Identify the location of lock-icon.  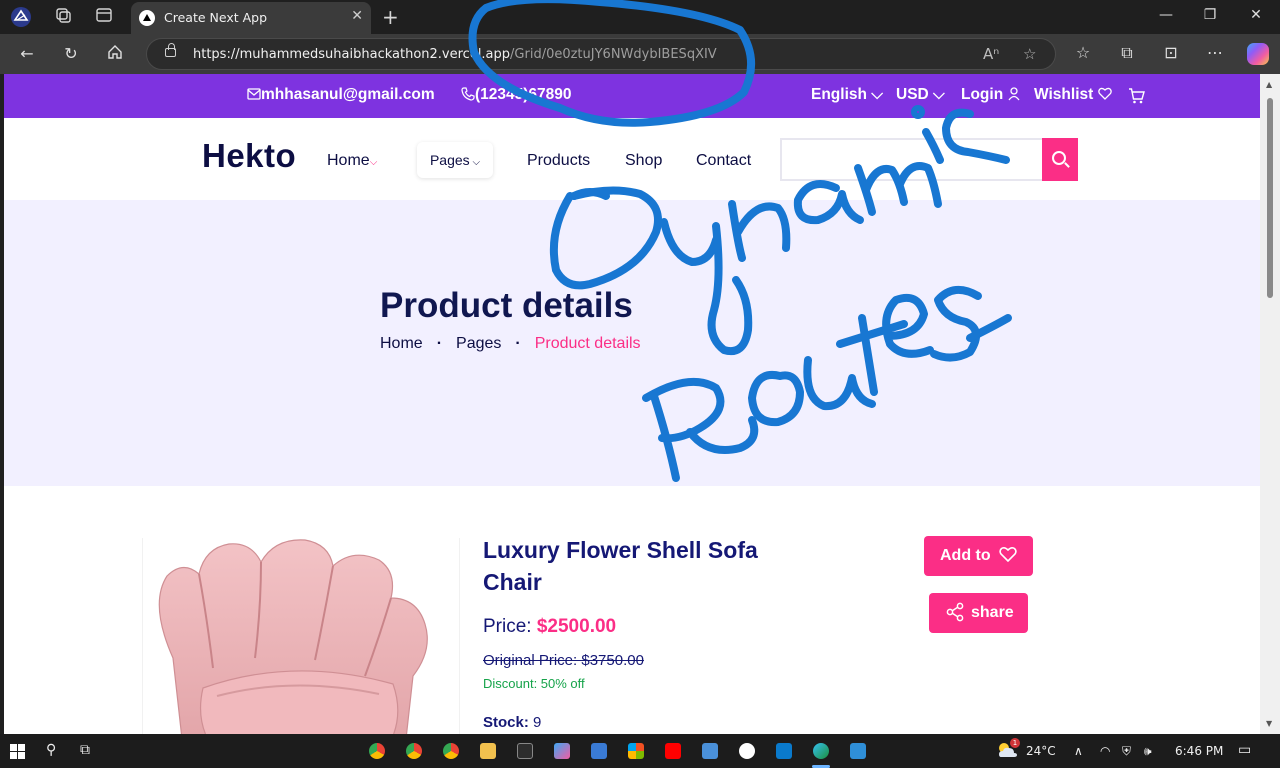
(170, 50).